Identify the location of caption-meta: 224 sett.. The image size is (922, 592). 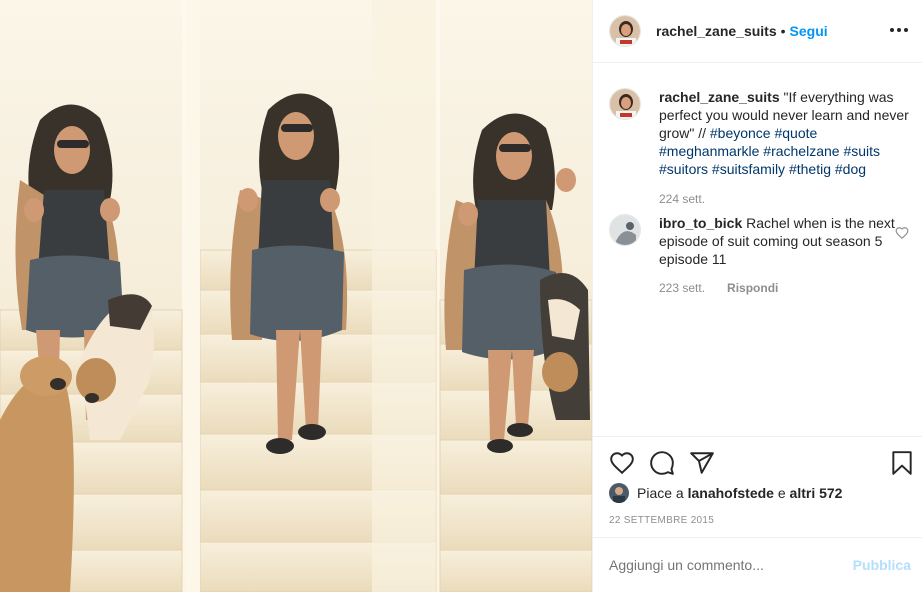
(682, 199).